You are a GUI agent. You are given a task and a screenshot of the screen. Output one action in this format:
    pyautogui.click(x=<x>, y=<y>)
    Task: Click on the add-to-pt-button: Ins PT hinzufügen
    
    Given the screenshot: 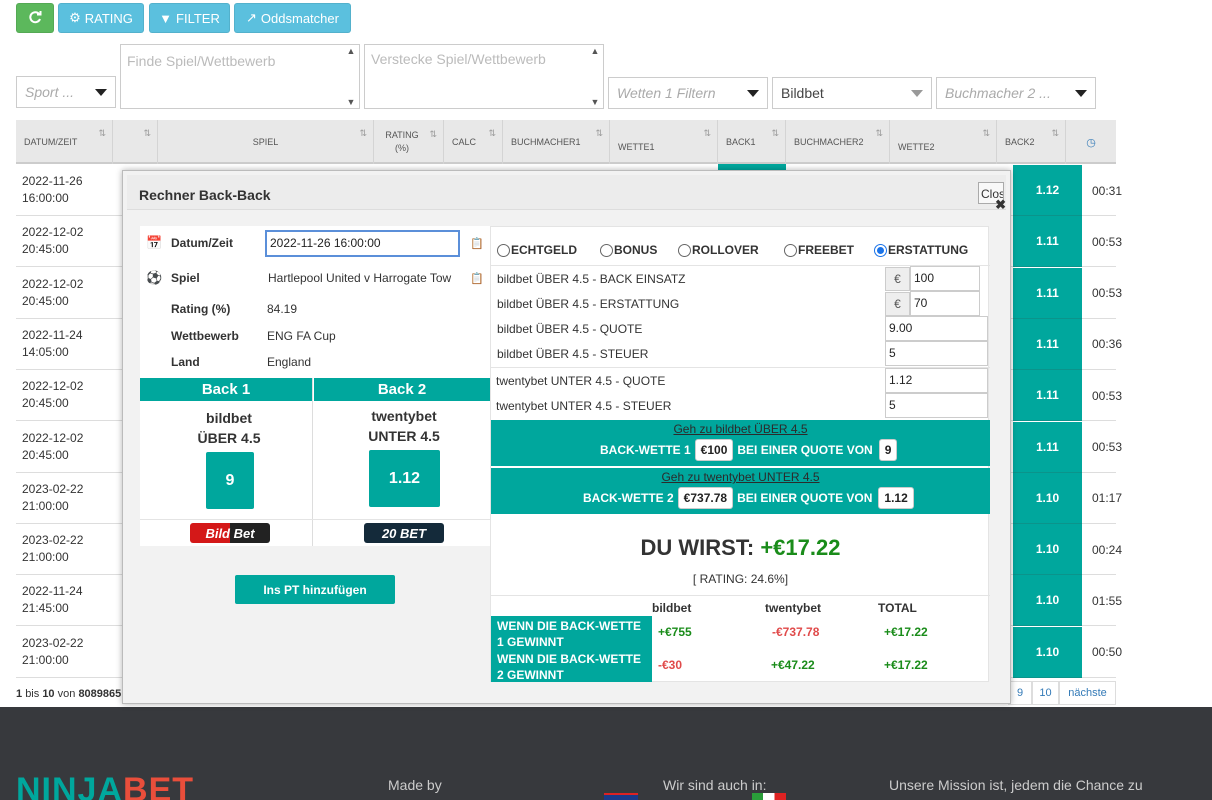 What is the action you would take?
    pyautogui.click(x=315, y=589)
    